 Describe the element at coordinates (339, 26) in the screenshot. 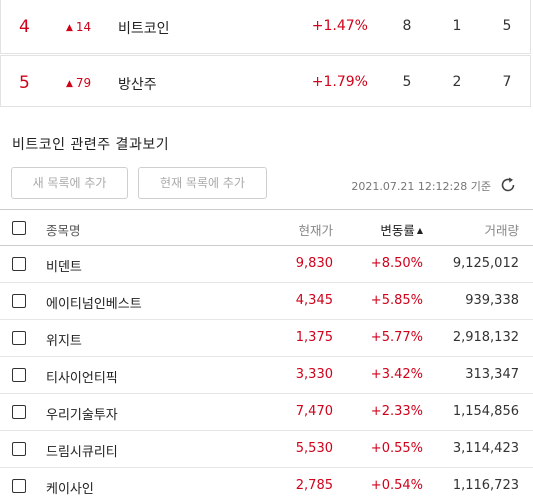

I see `ranking-percent: +1.47%` at that location.